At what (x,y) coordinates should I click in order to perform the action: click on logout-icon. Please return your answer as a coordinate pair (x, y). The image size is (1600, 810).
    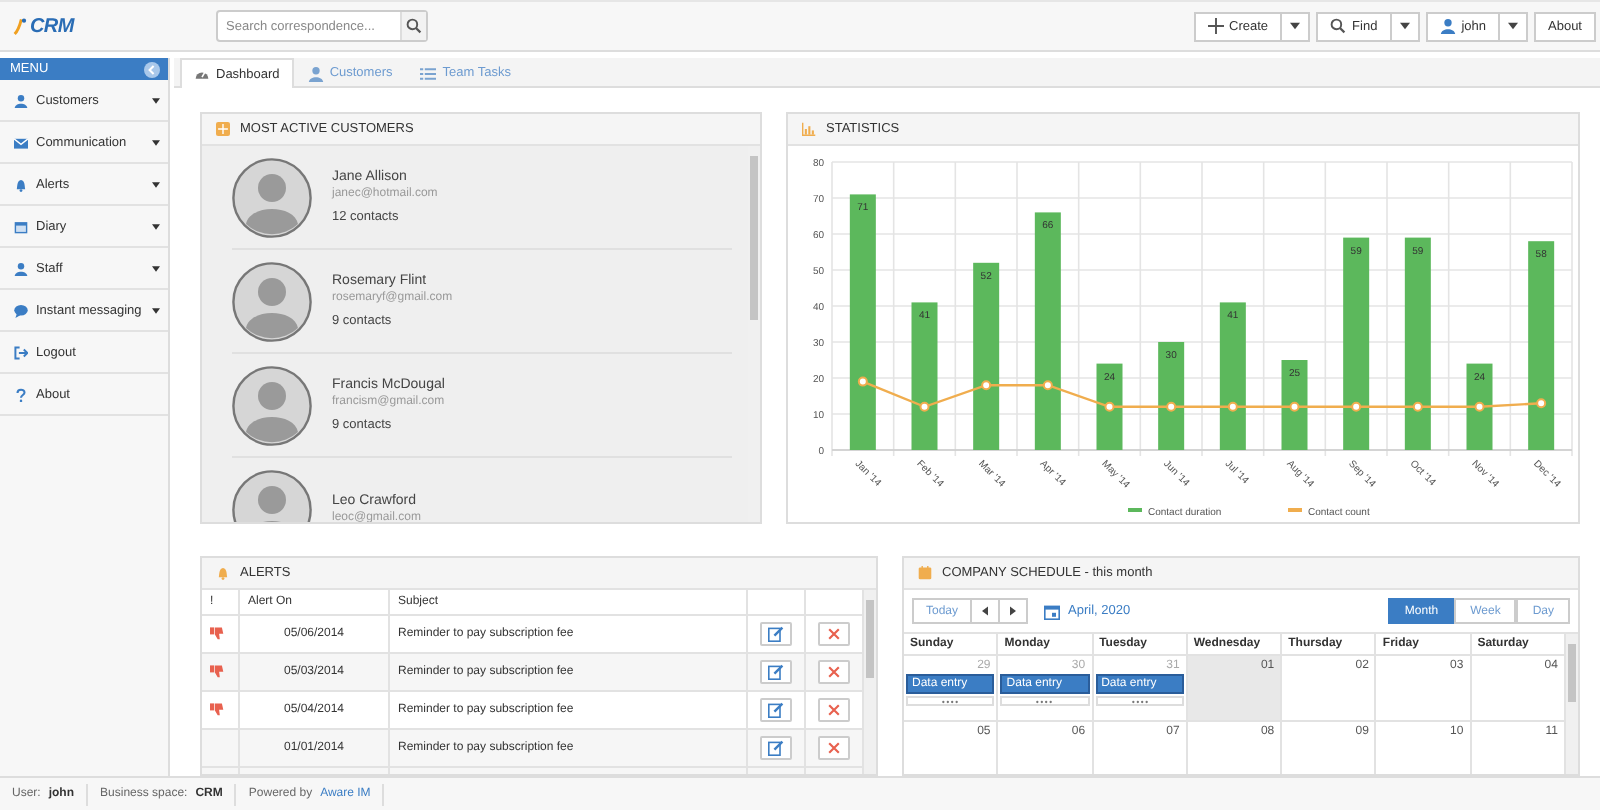
    Looking at the image, I should click on (21, 352).